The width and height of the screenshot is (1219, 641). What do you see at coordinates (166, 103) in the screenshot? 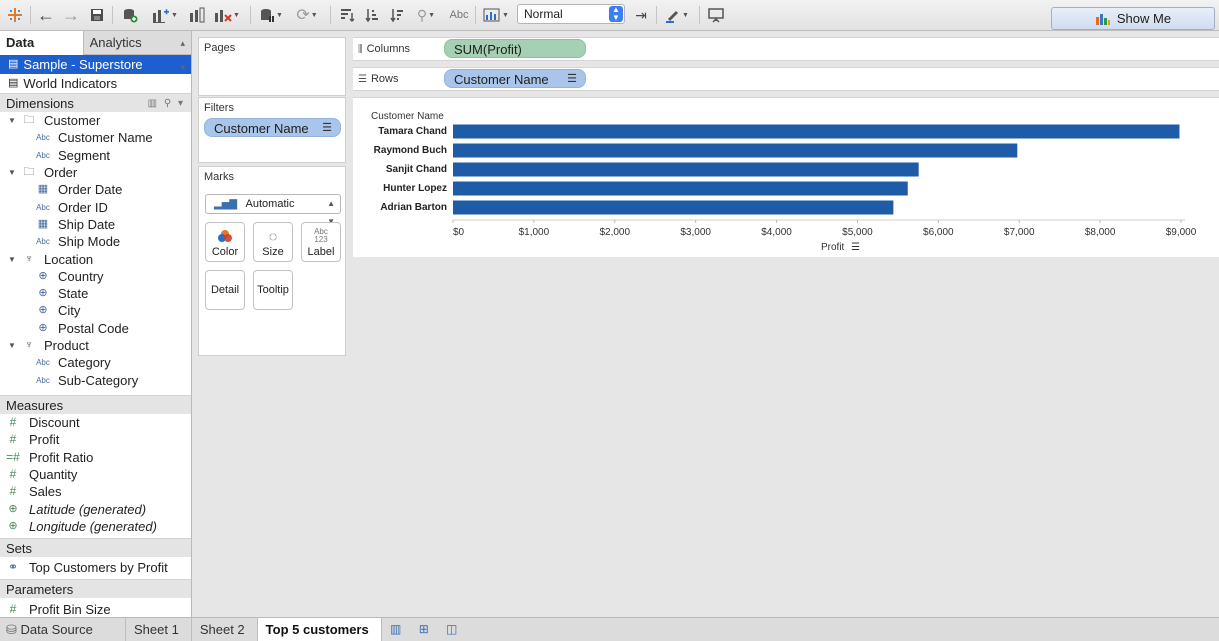
I see `dimensions-tools-icon: ▥ ⚲ ▾` at bounding box center [166, 103].